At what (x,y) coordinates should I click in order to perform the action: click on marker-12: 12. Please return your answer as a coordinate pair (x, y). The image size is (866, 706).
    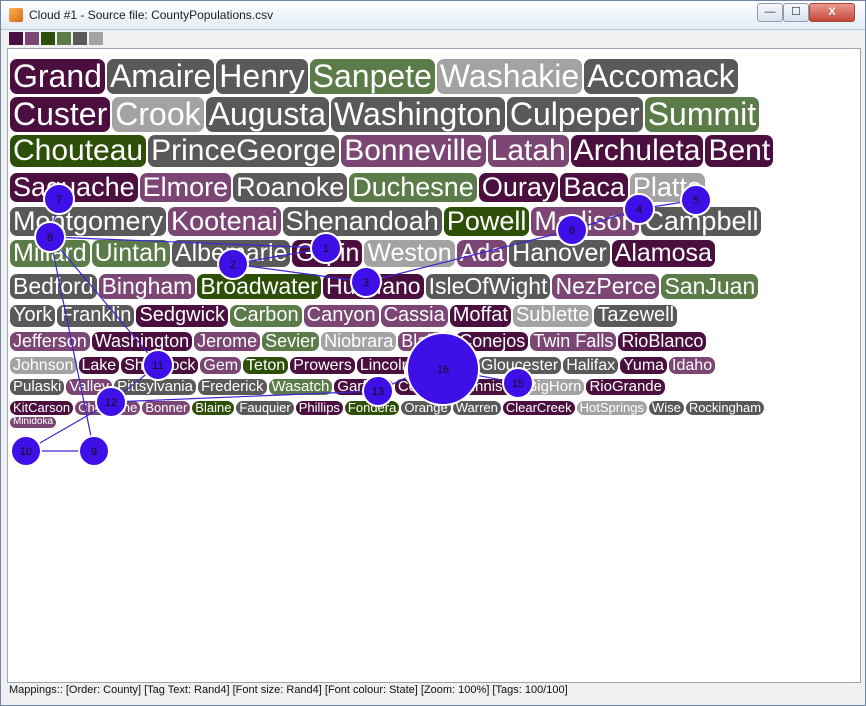
    Looking at the image, I should click on (111, 402).